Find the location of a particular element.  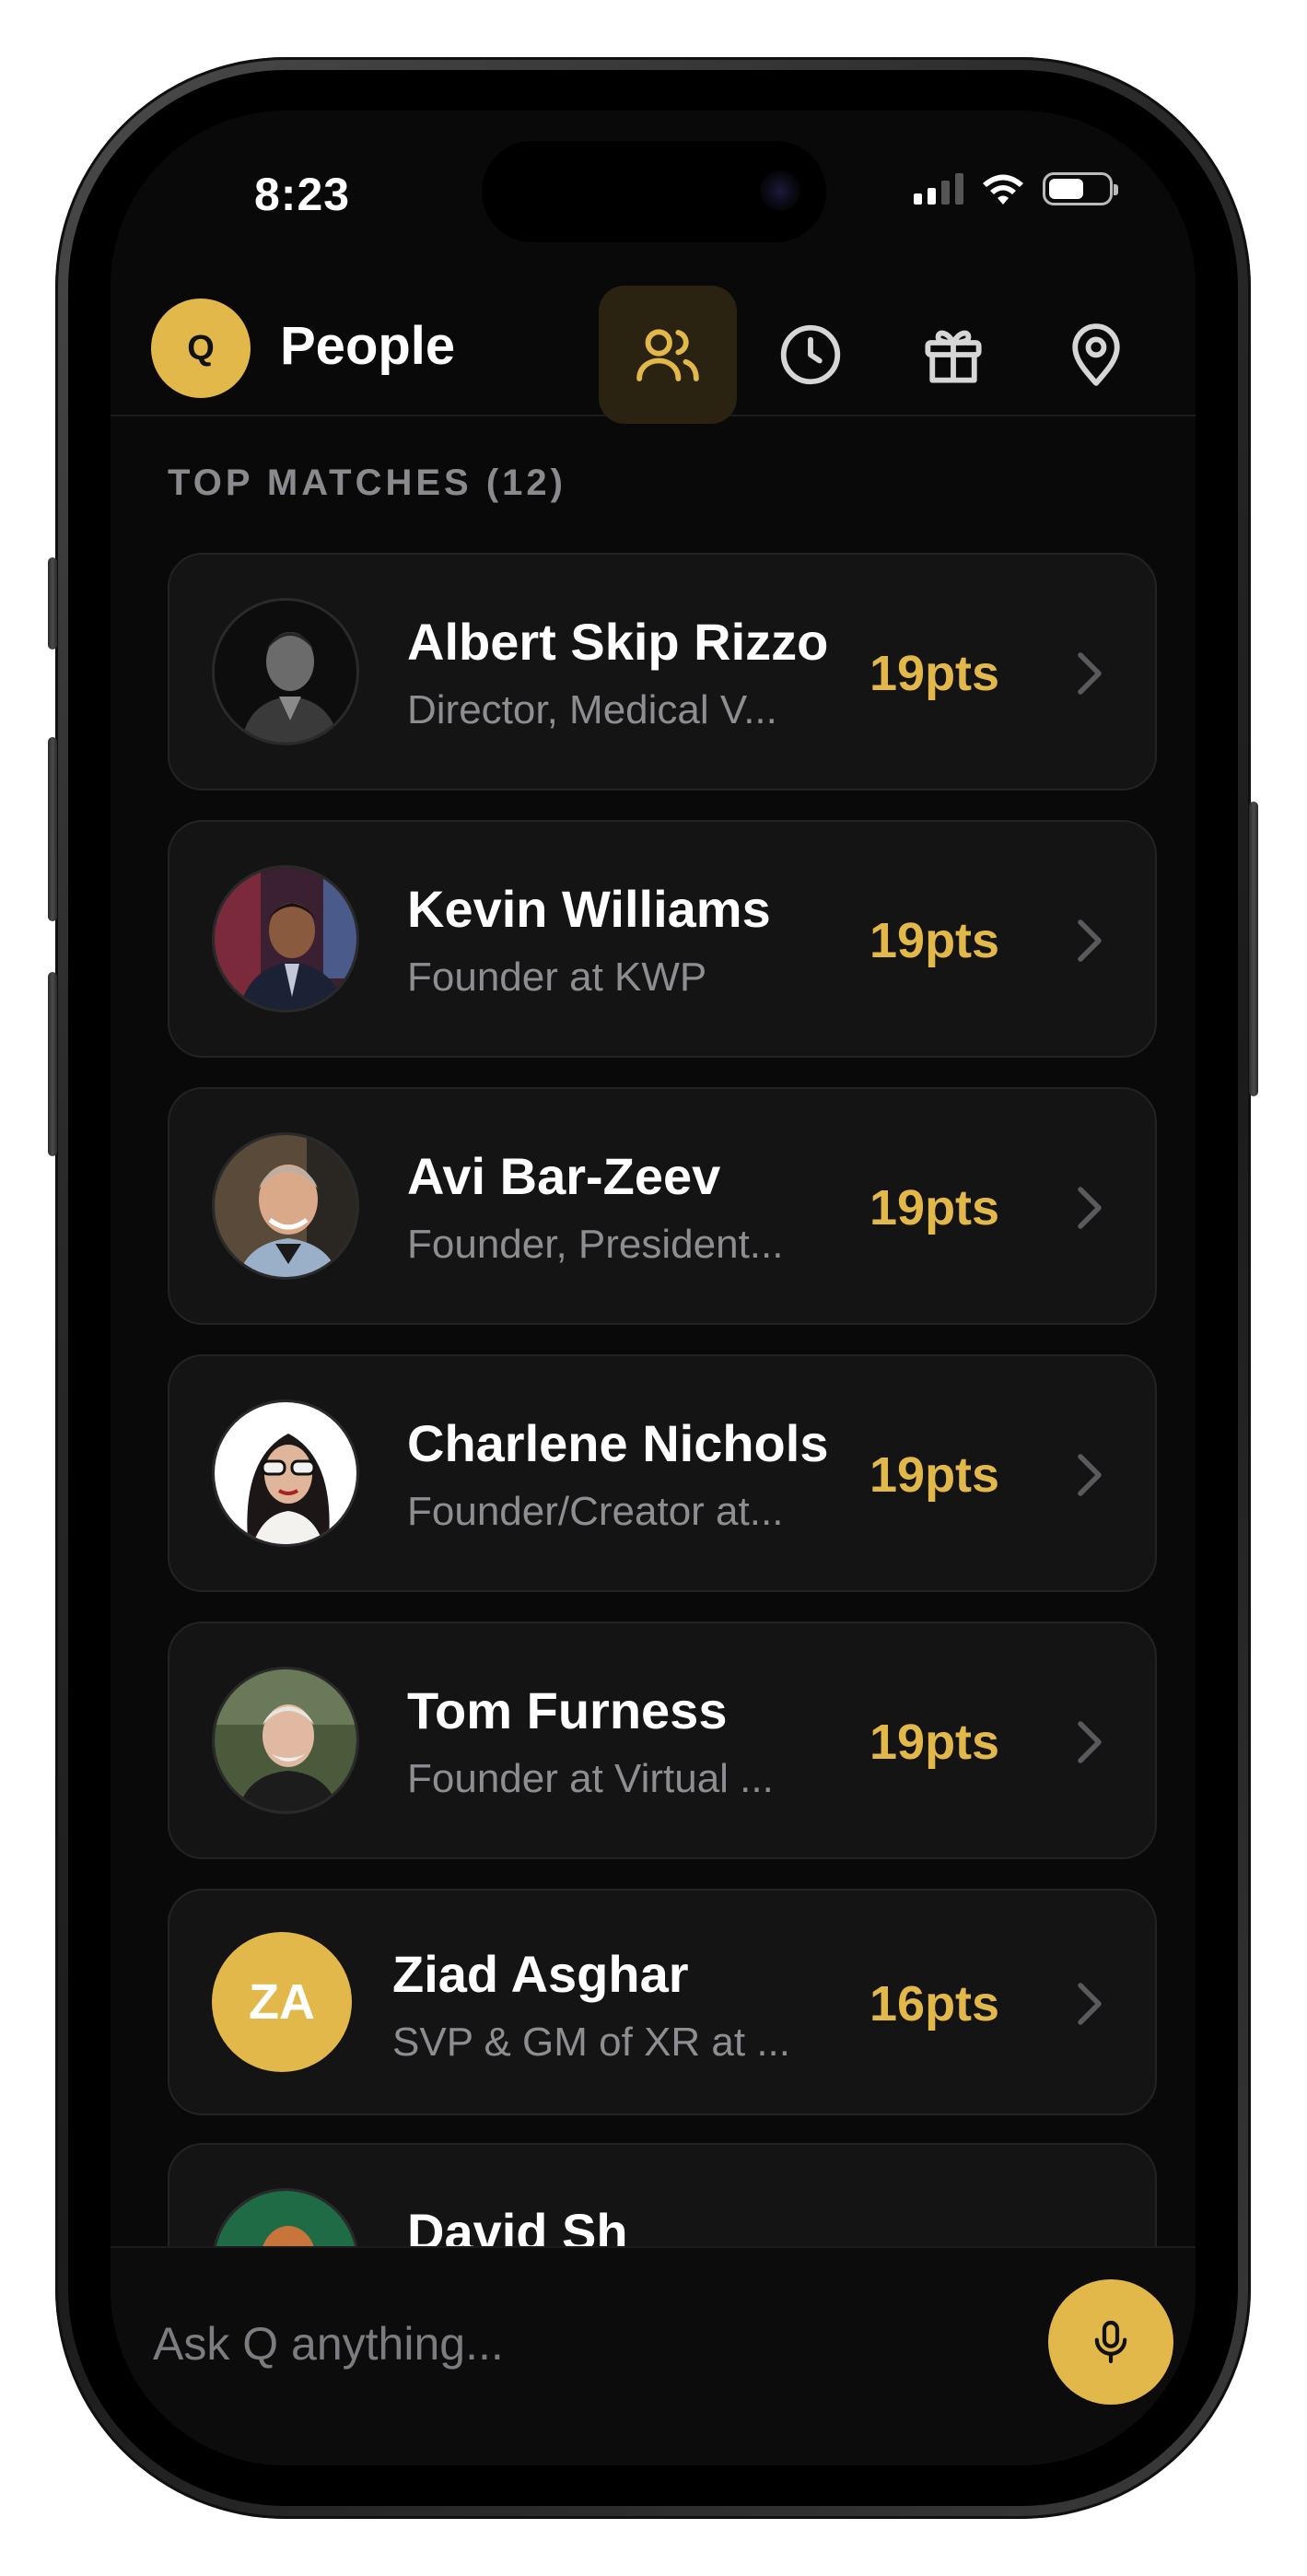

action-button is located at coordinates (53, 603).